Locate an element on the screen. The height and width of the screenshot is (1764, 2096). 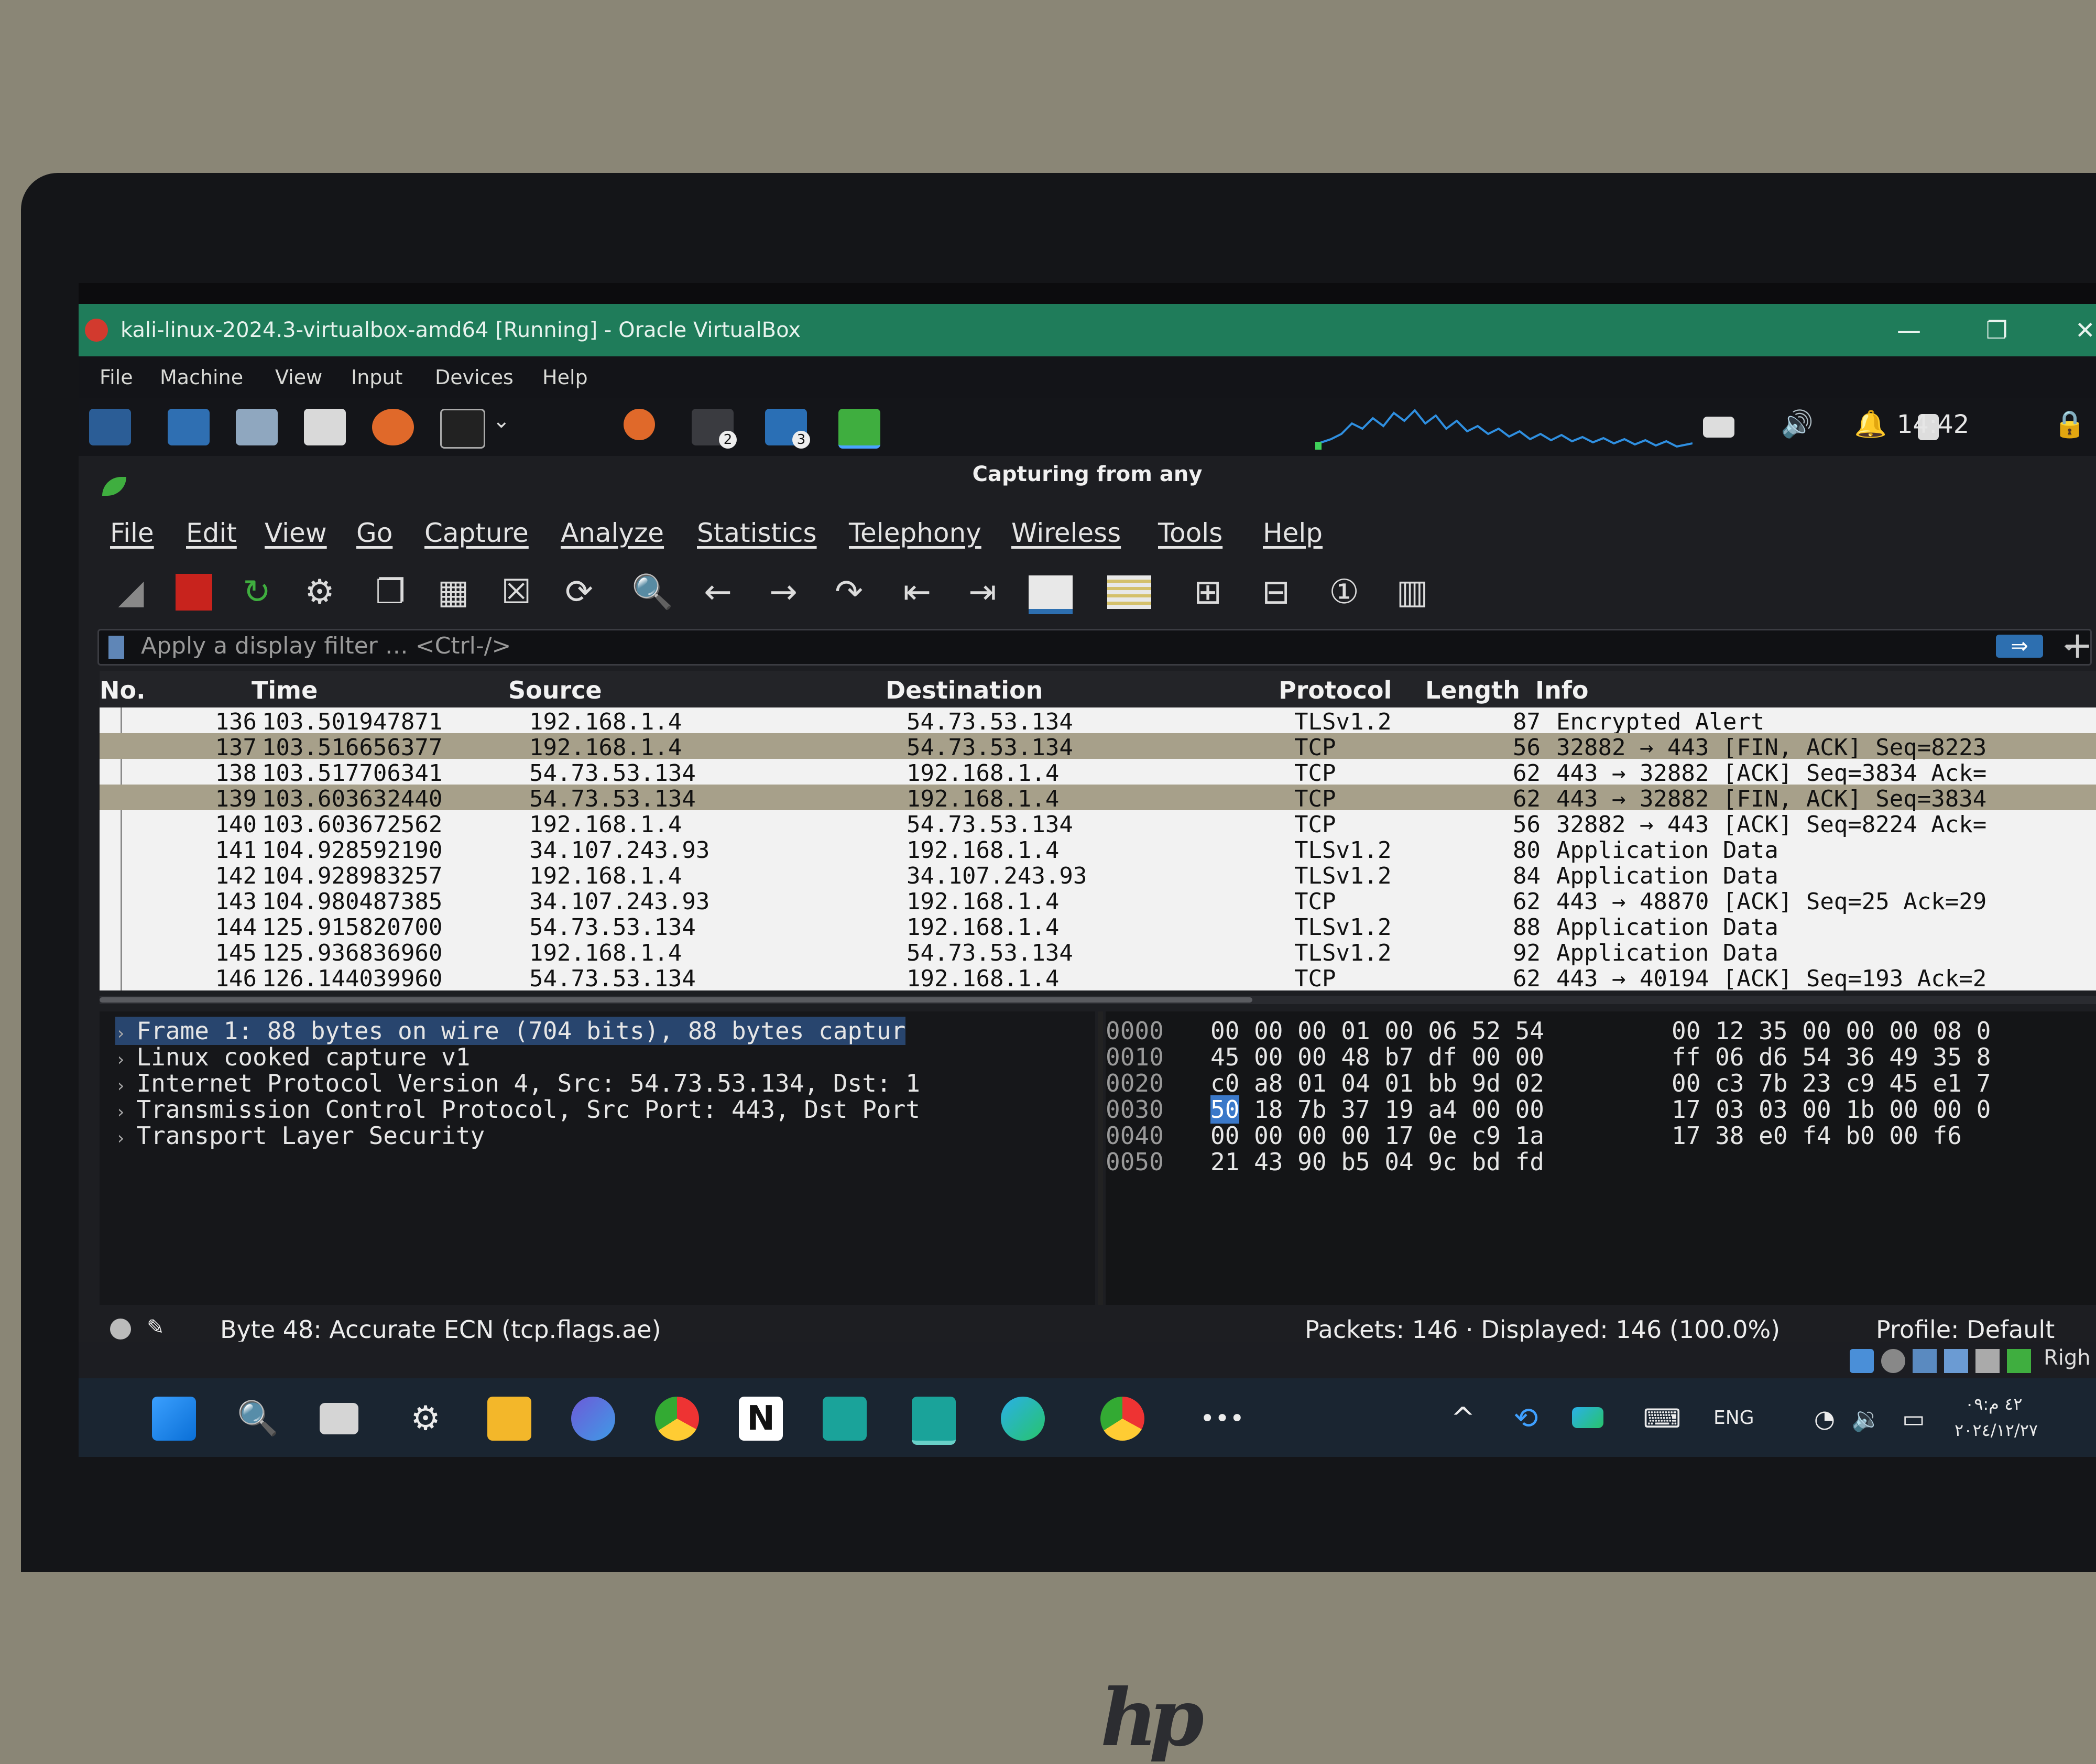
volume-icon: 🔊 is located at coordinates (1797, 427).